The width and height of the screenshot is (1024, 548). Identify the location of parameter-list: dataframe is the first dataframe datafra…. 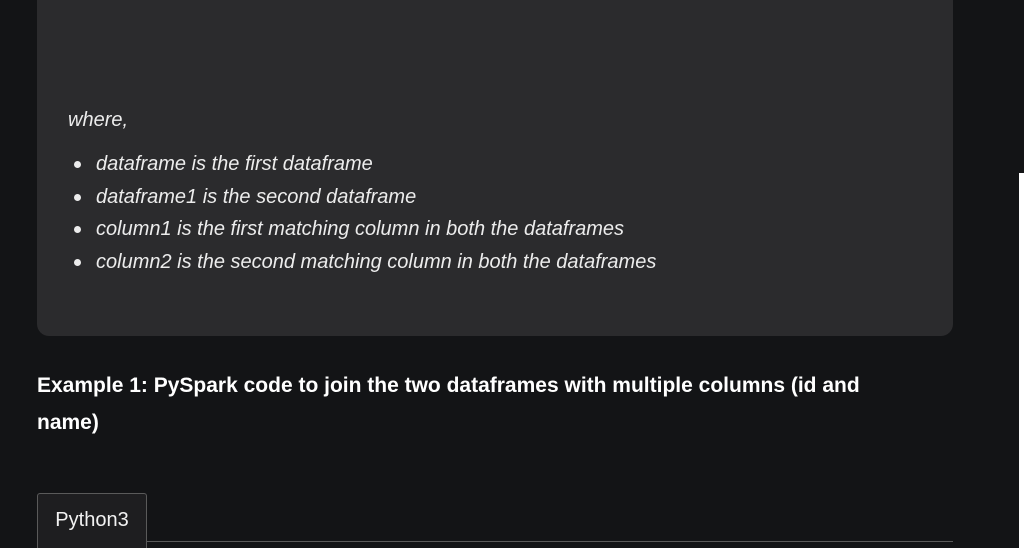
(361, 216).